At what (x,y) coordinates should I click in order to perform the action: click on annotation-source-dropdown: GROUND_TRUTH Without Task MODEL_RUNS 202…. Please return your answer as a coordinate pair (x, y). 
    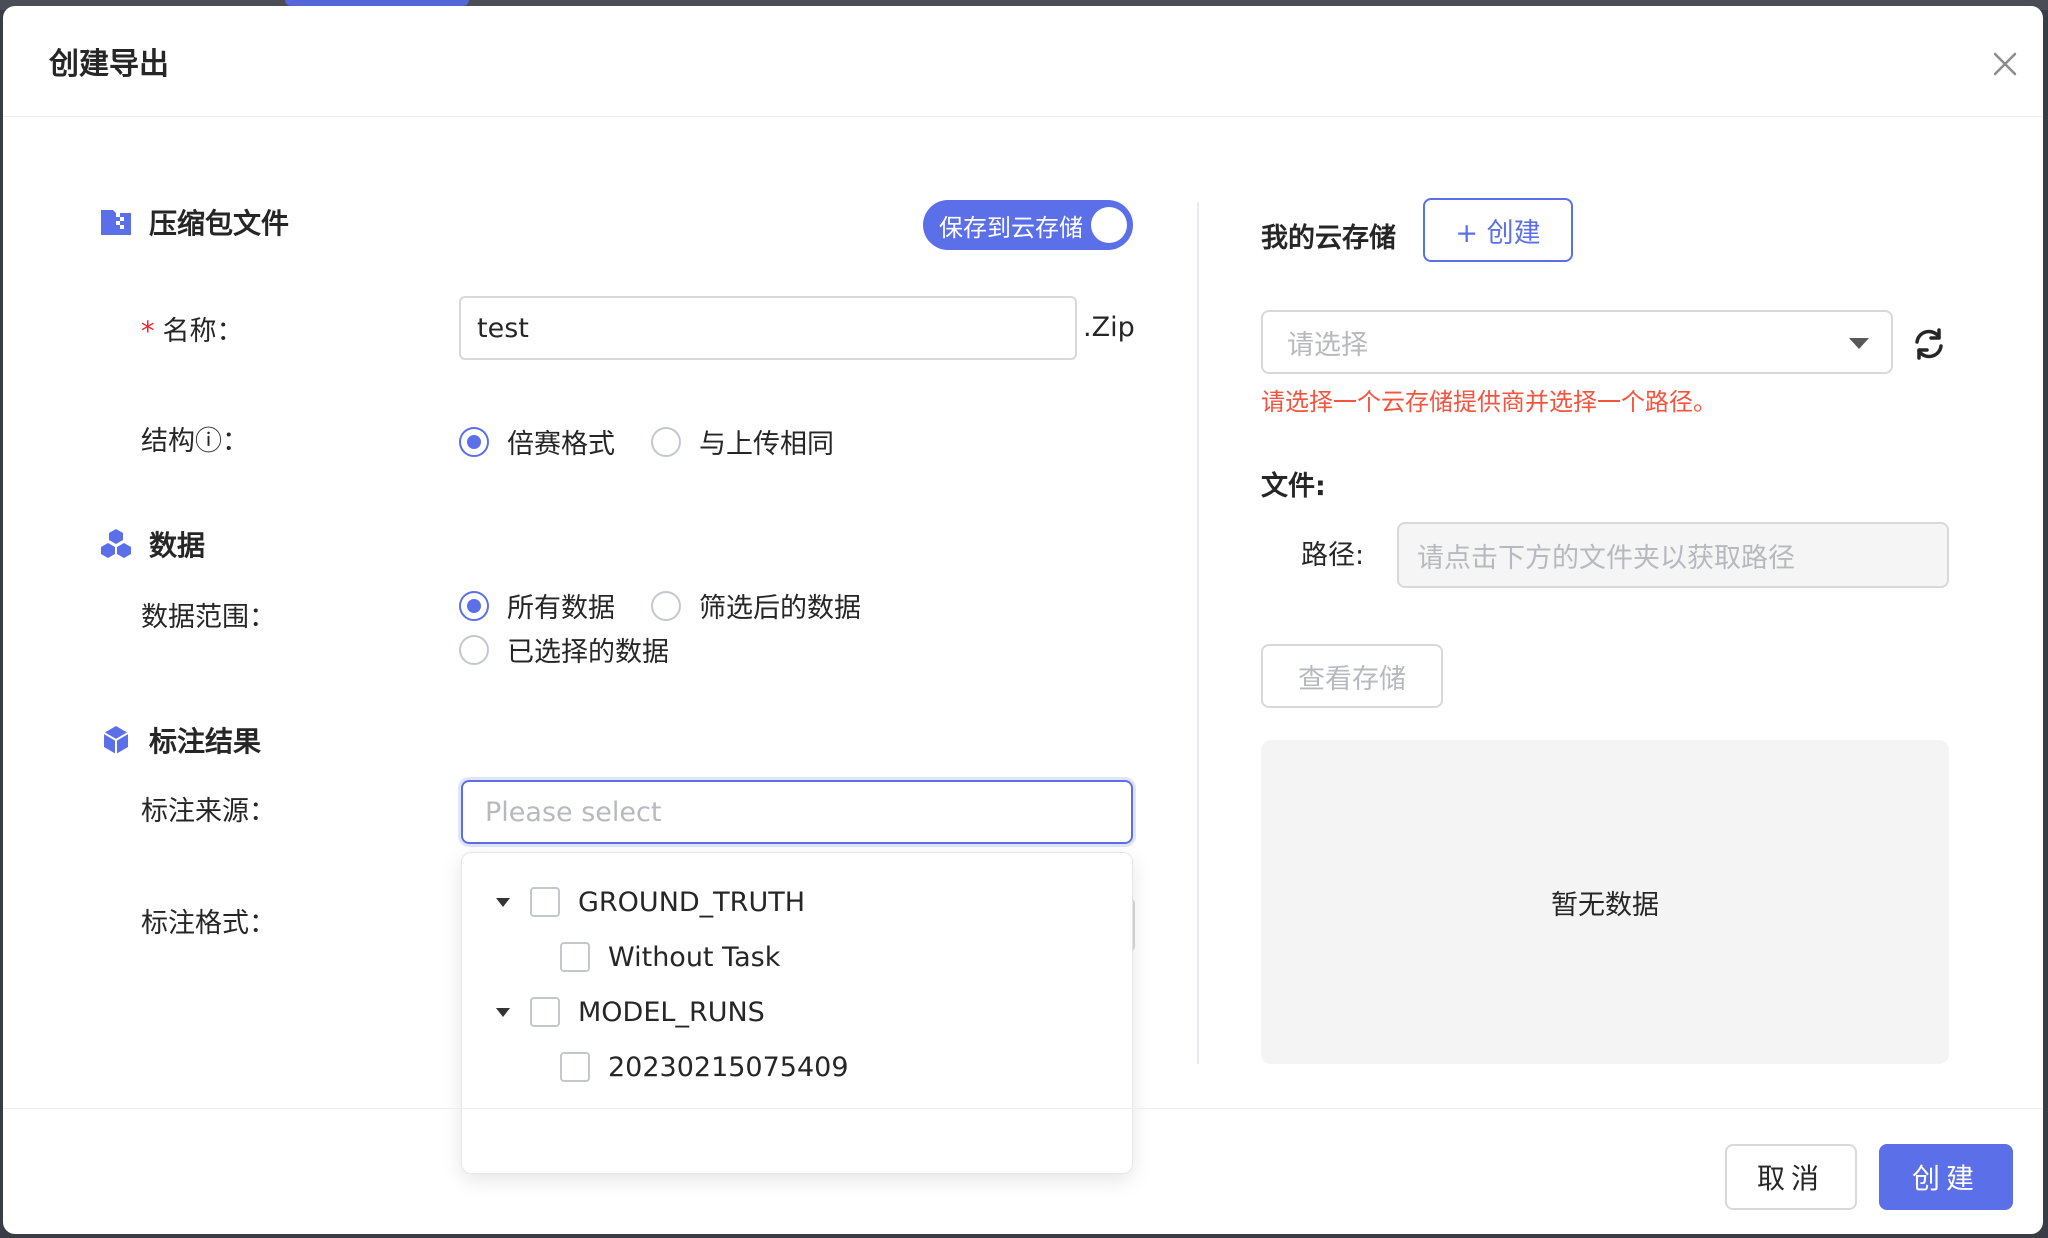
    Looking at the image, I should click on (797, 1013).